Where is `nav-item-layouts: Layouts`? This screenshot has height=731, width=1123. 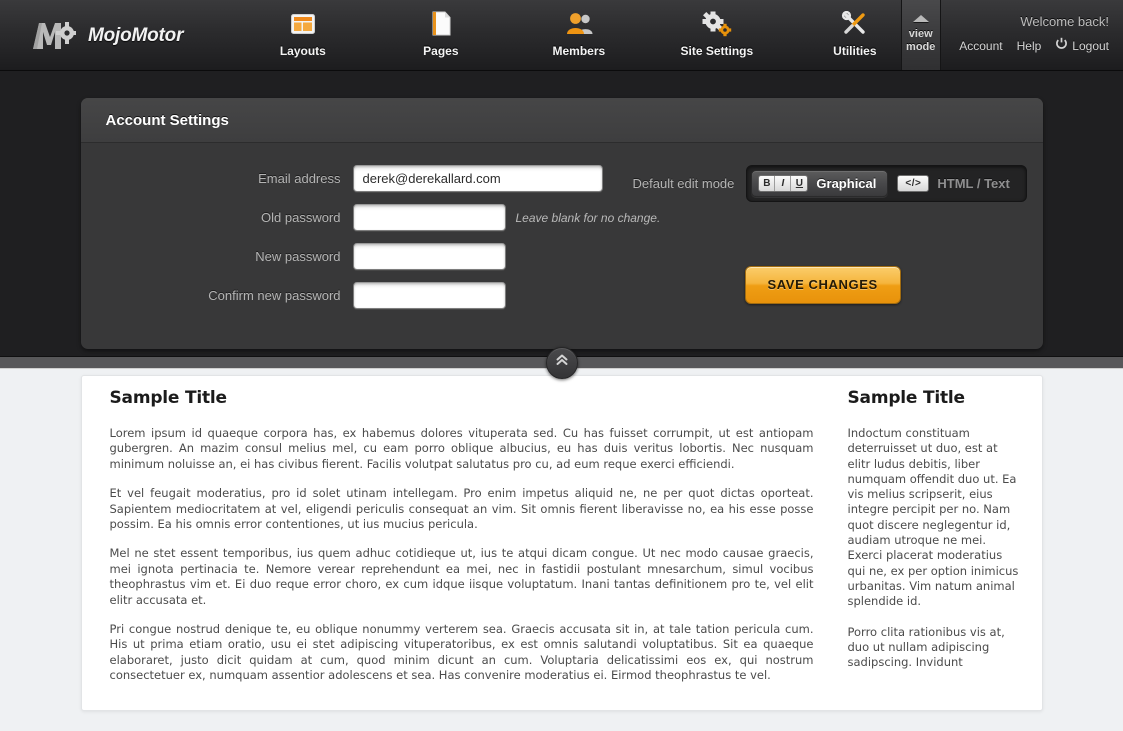
nav-item-layouts: Layouts is located at coordinates (303, 33).